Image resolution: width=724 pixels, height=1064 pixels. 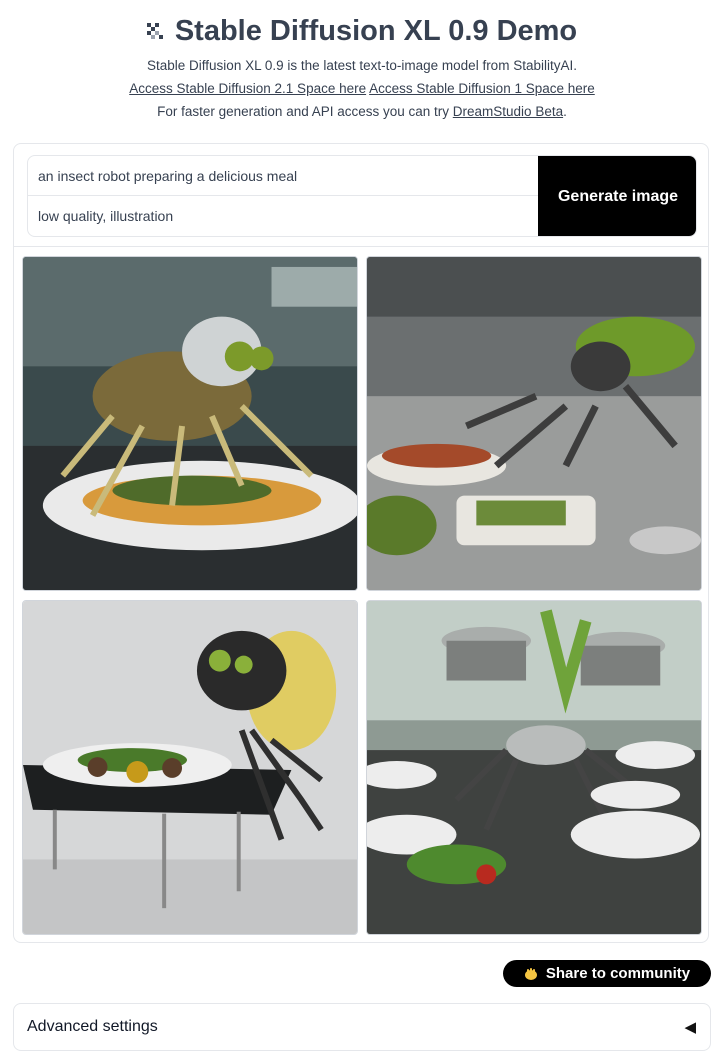 I want to click on title-row: Stable Diffusion XL 0.9 Demo, so click(x=362, y=31).